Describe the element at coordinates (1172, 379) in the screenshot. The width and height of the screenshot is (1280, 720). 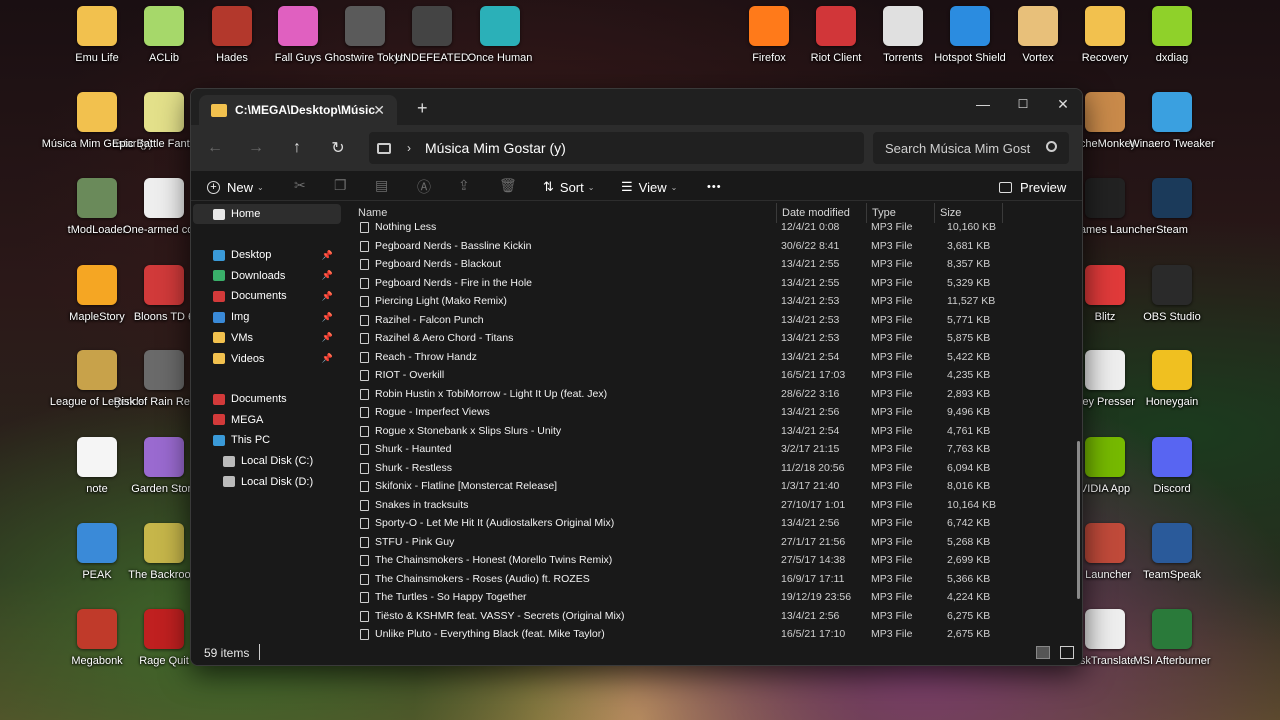
I see `desktop-icon: Honeygain` at that location.